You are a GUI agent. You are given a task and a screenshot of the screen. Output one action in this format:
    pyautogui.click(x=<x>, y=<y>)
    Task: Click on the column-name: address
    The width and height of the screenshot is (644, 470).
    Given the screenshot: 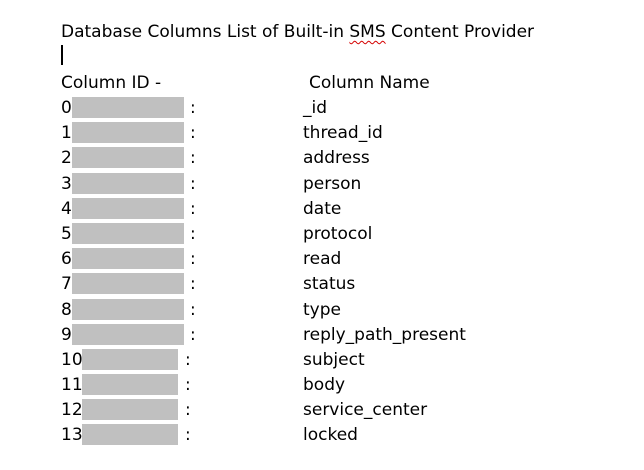 What is the action you would take?
    pyautogui.click(x=336, y=158)
    